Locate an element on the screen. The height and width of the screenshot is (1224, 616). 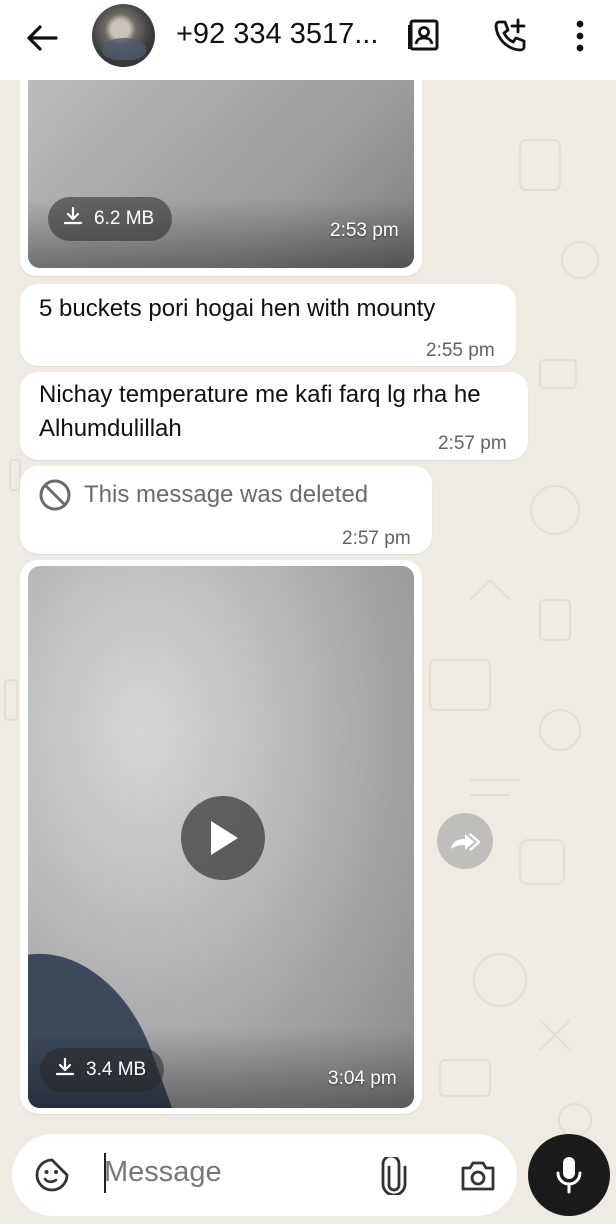
video-thumbnail: 6.2 MB 2:53 pm is located at coordinates (221, 174).